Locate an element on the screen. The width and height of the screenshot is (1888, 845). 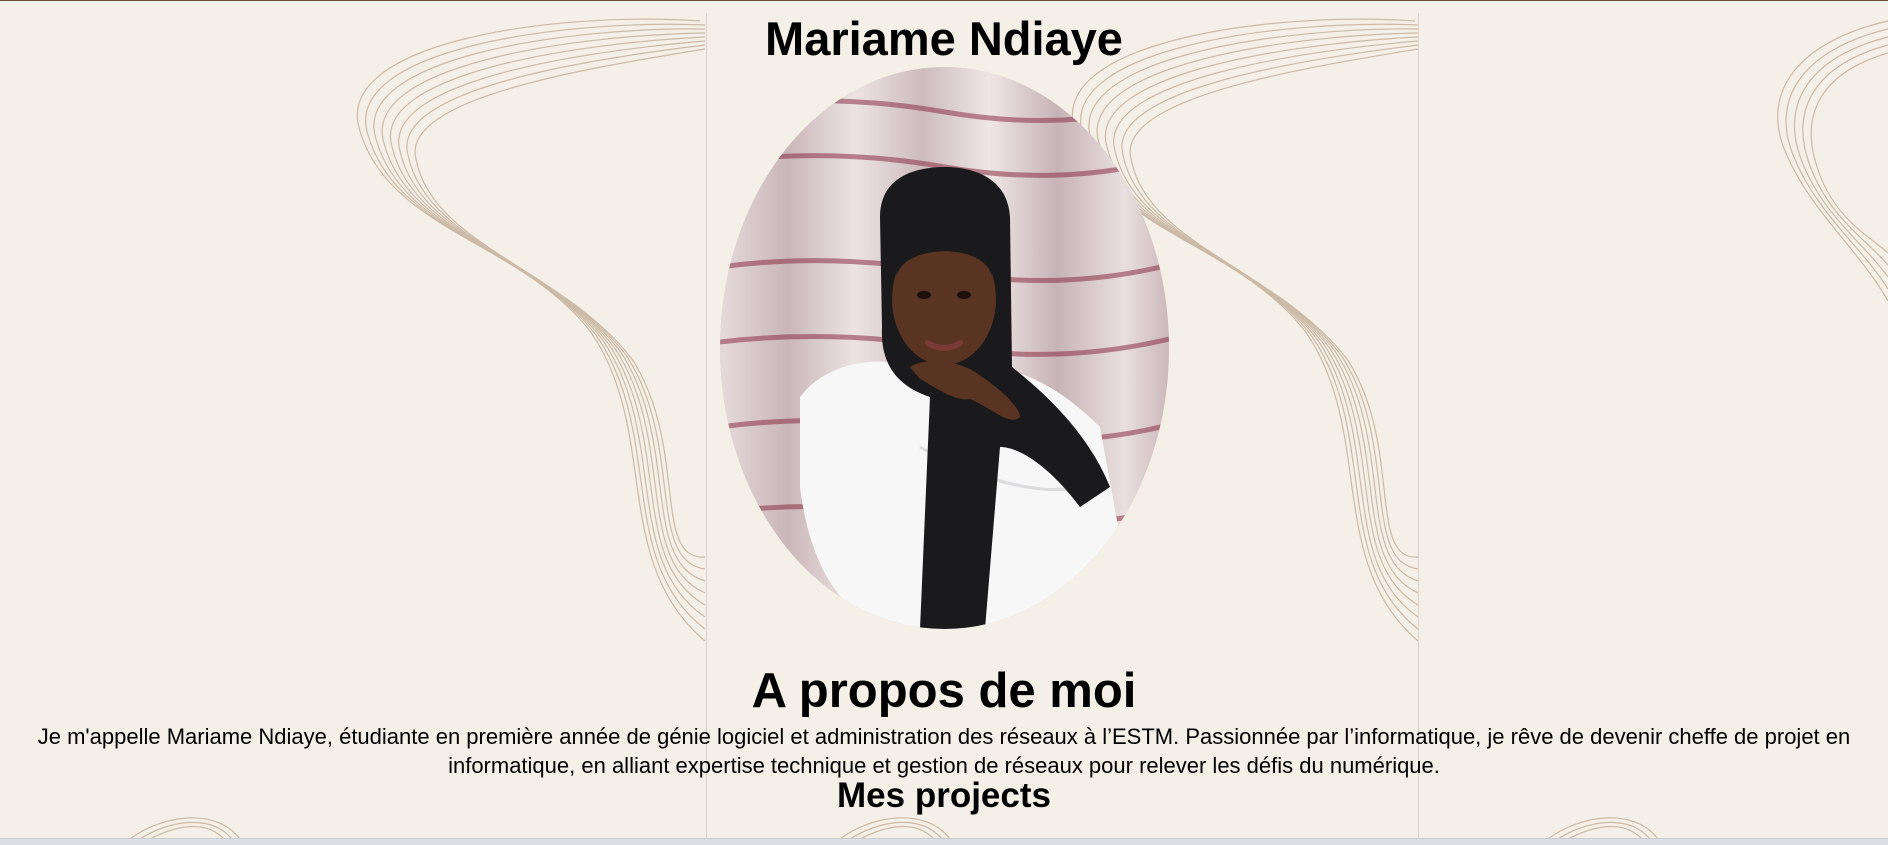
about-heading: A propos de moi is located at coordinates (944, 691).